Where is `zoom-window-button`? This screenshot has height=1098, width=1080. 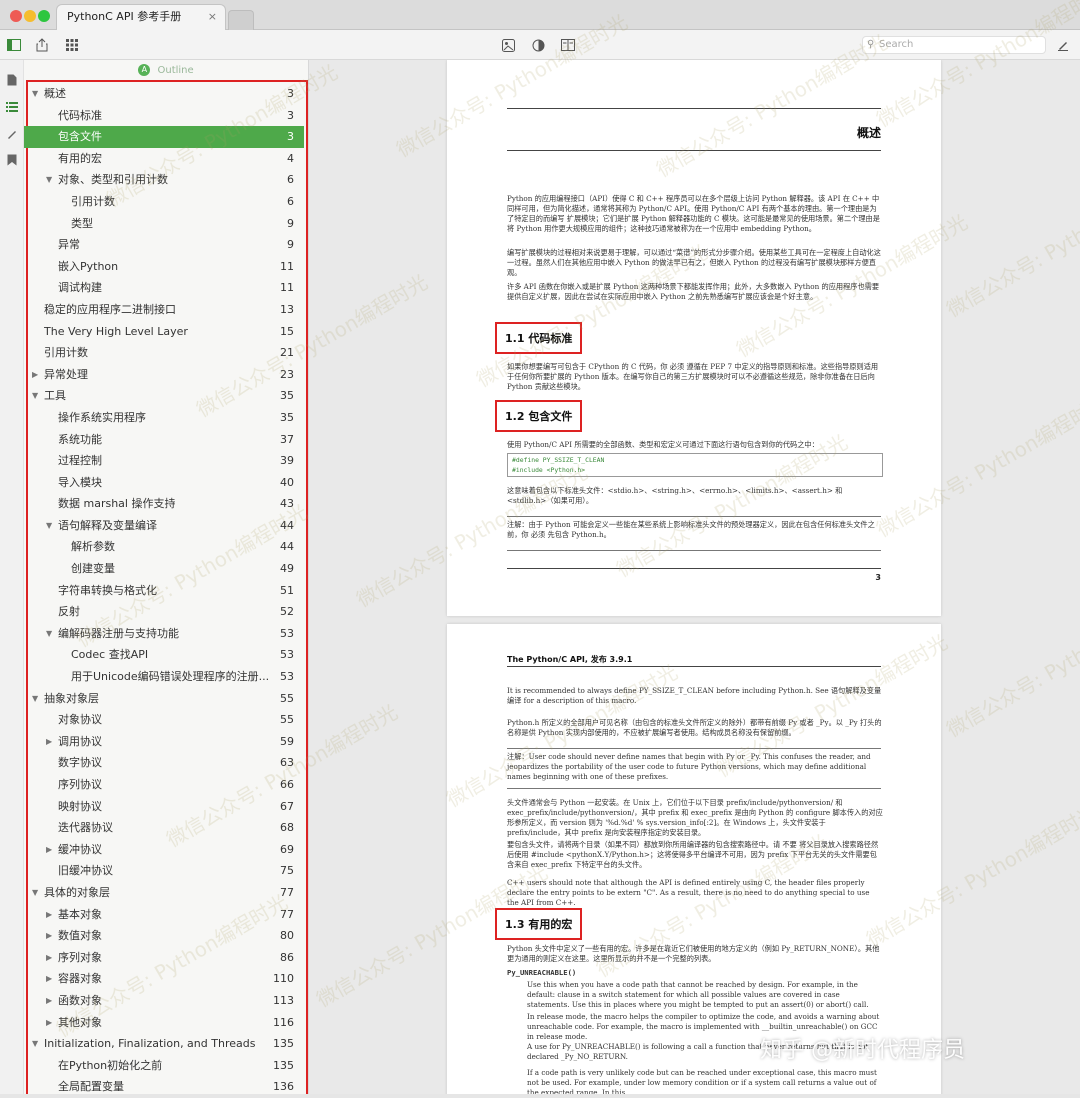 zoom-window-button is located at coordinates (44, 16).